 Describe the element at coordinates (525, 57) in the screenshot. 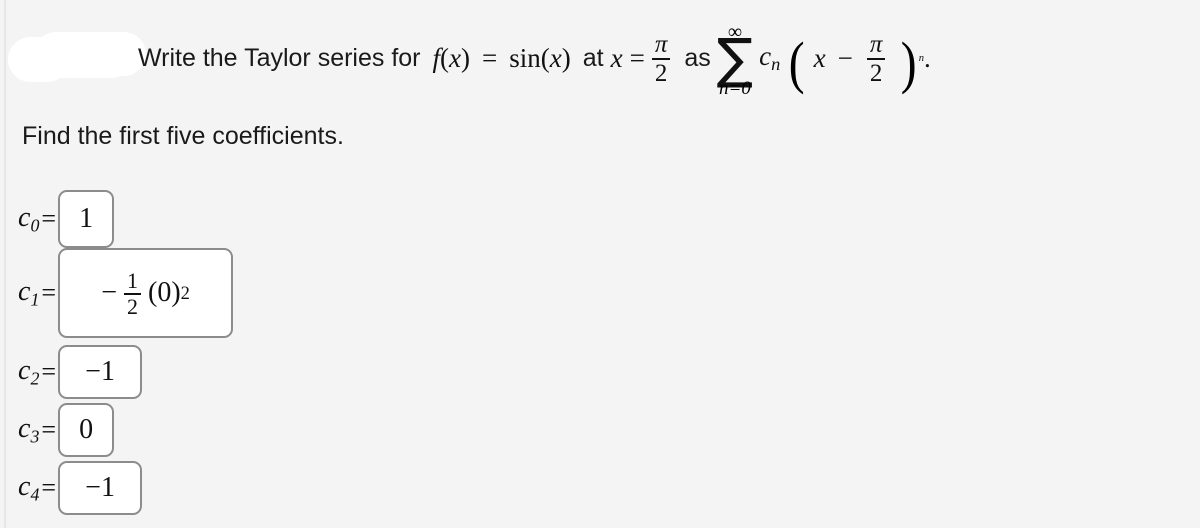

I see `sine-label: sin` at that location.